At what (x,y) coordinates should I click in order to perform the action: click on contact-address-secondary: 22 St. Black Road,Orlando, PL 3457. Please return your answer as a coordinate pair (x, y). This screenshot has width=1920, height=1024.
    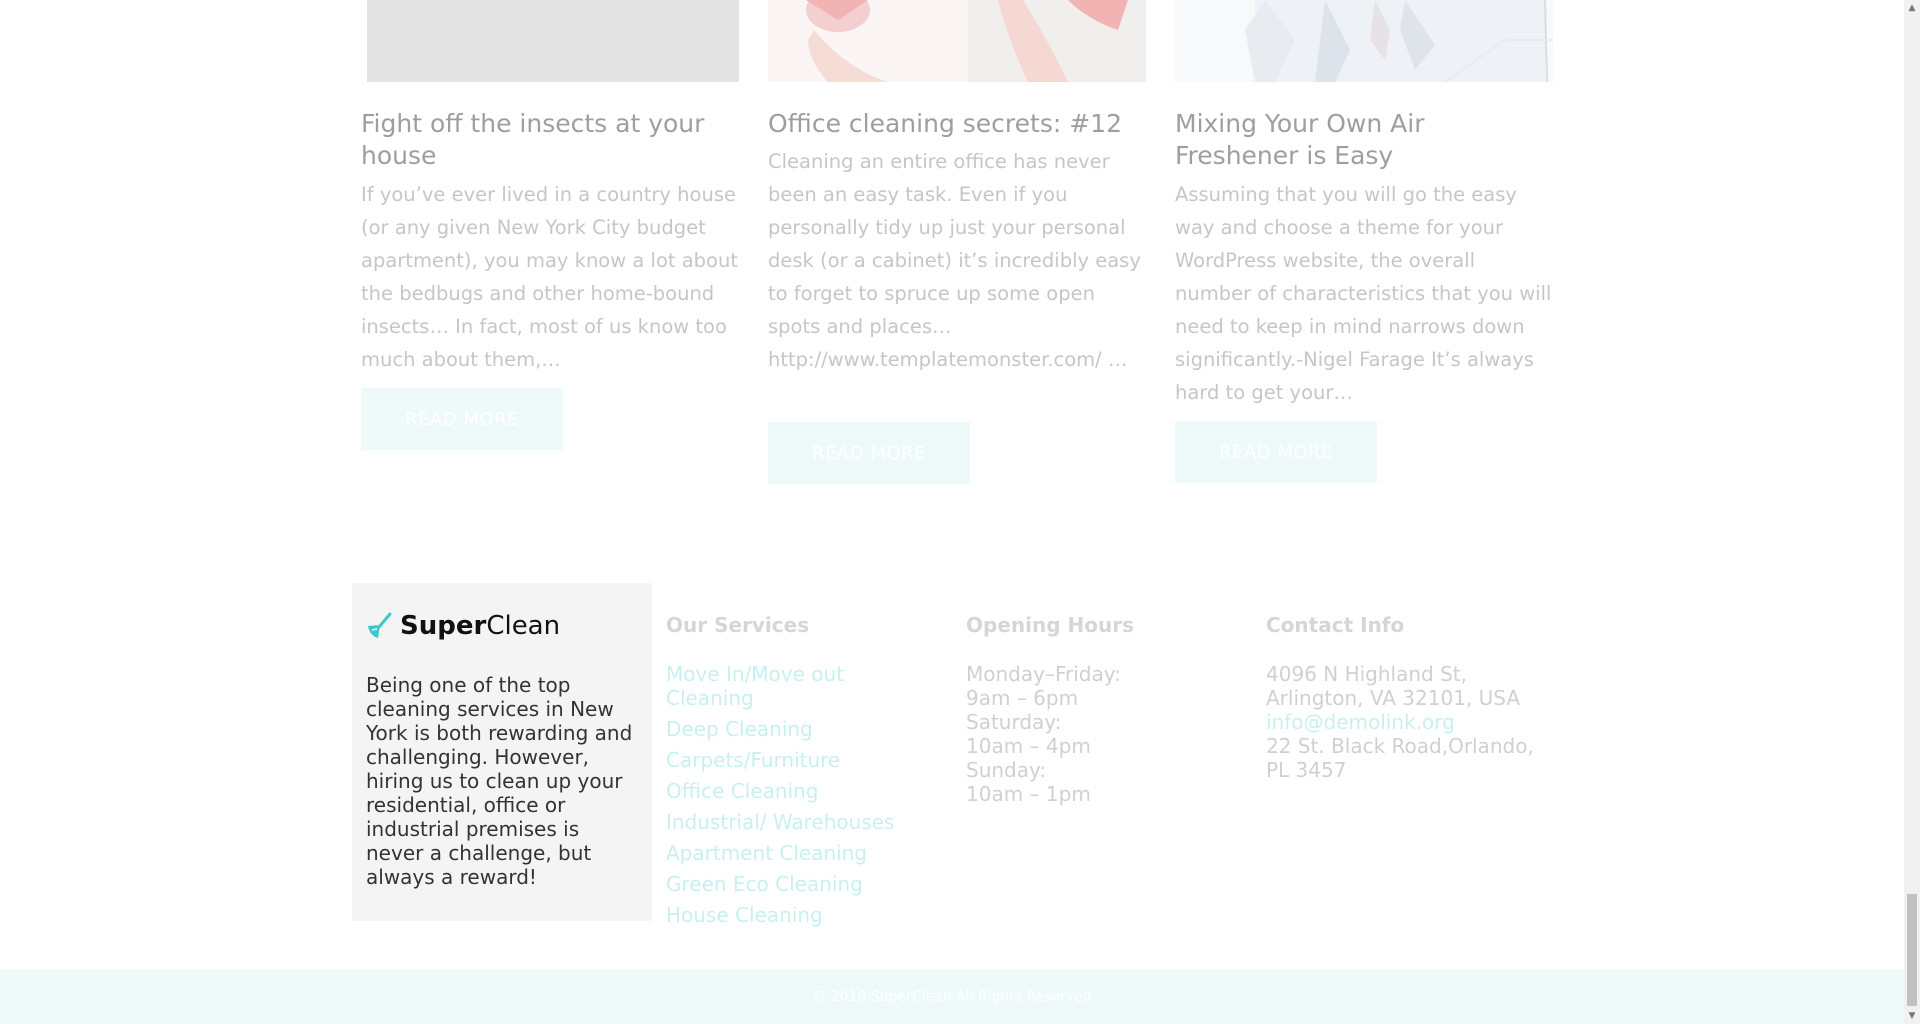
    Looking at the image, I should click on (1400, 758).